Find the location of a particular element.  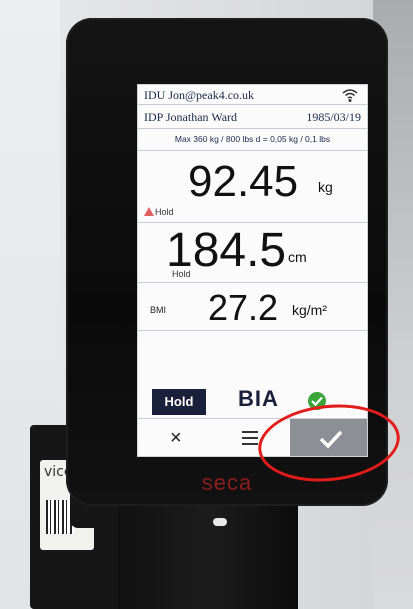

idp-row: IDP Jonathan Ward 1985/03/19 is located at coordinates (252, 117).